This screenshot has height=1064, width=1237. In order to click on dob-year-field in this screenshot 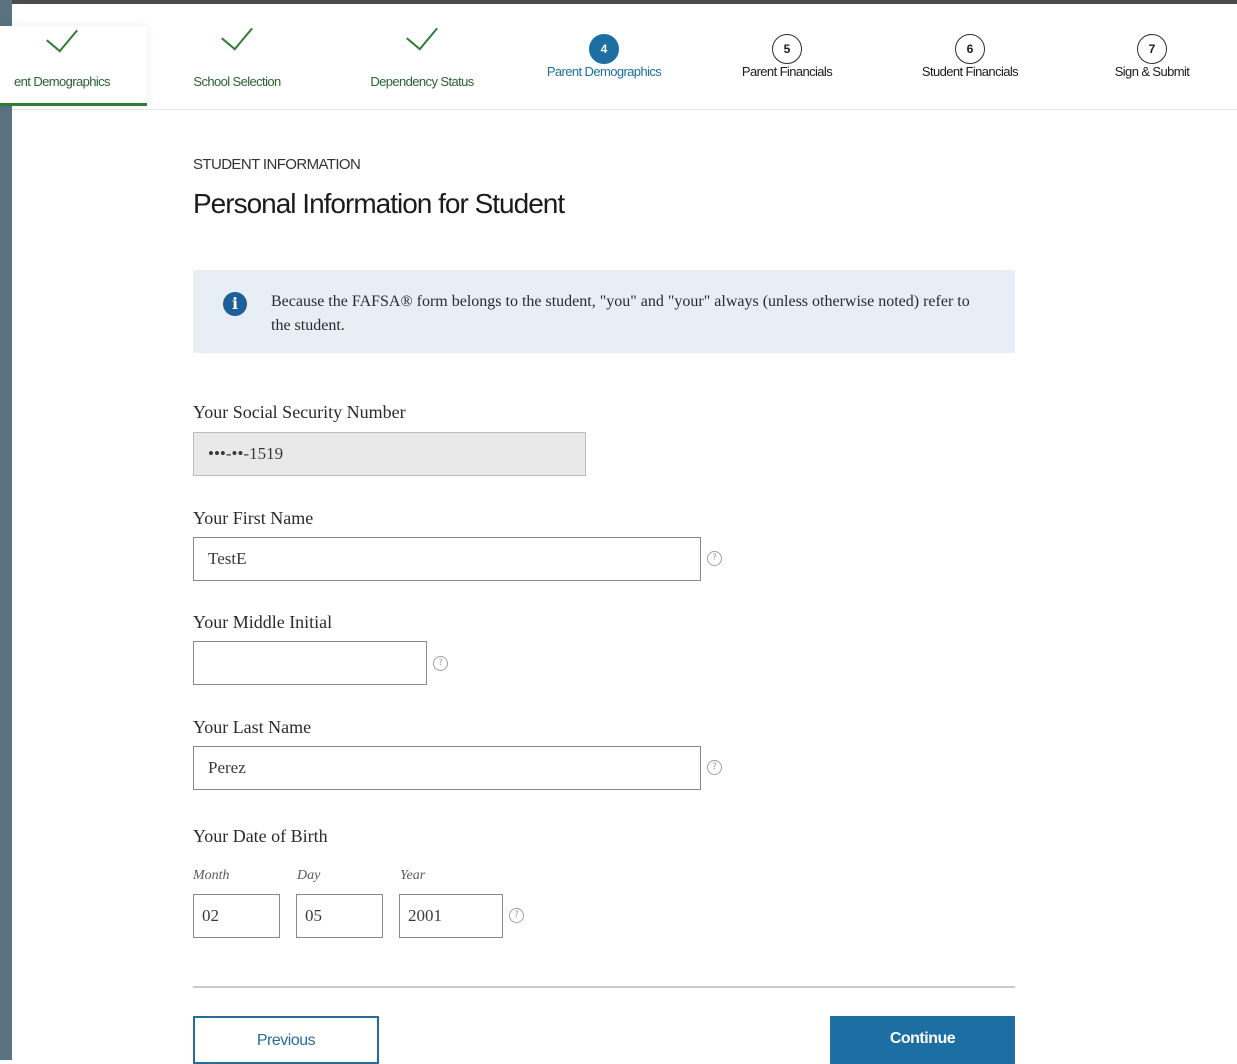, I will do `click(451, 916)`.